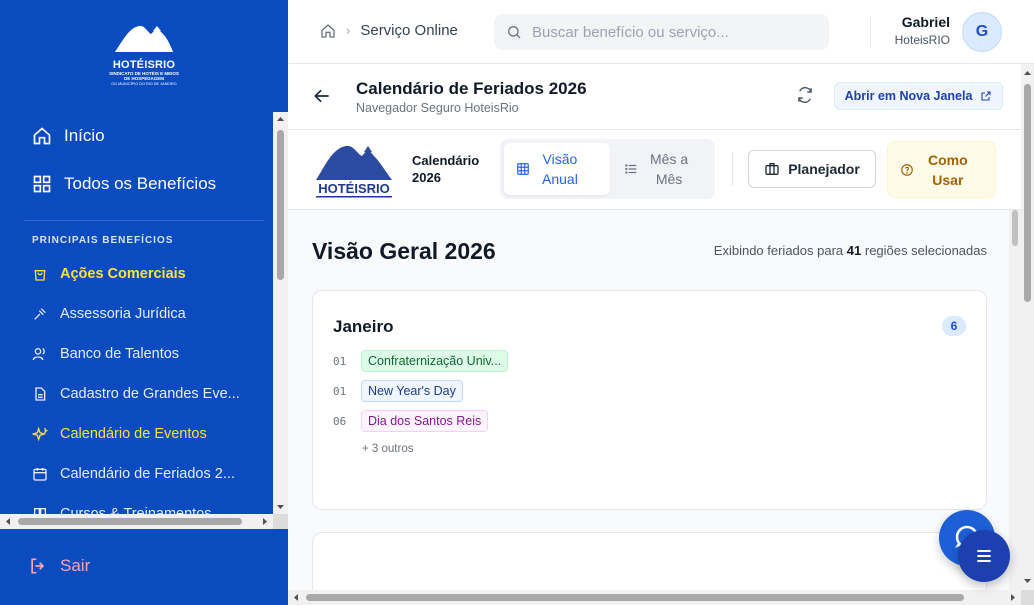 The width and height of the screenshot is (1034, 605). What do you see at coordinates (925, 250) in the screenshot?
I see `overview-info-suffix: regiões selecionadas` at bounding box center [925, 250].